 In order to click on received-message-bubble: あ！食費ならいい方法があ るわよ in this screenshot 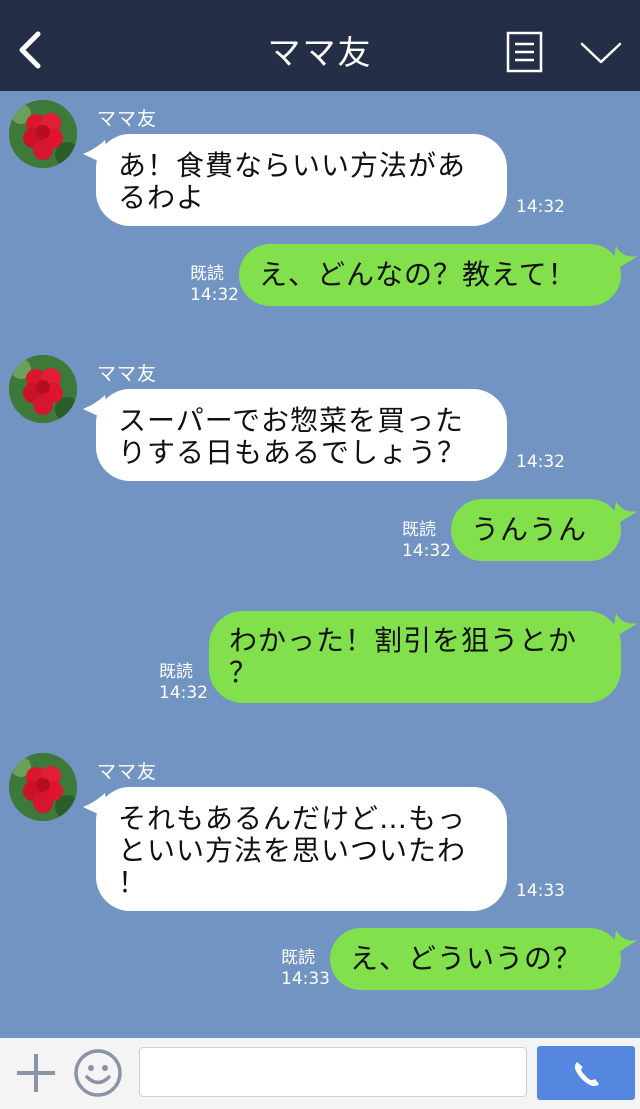, I will do `click(301, 180)`.